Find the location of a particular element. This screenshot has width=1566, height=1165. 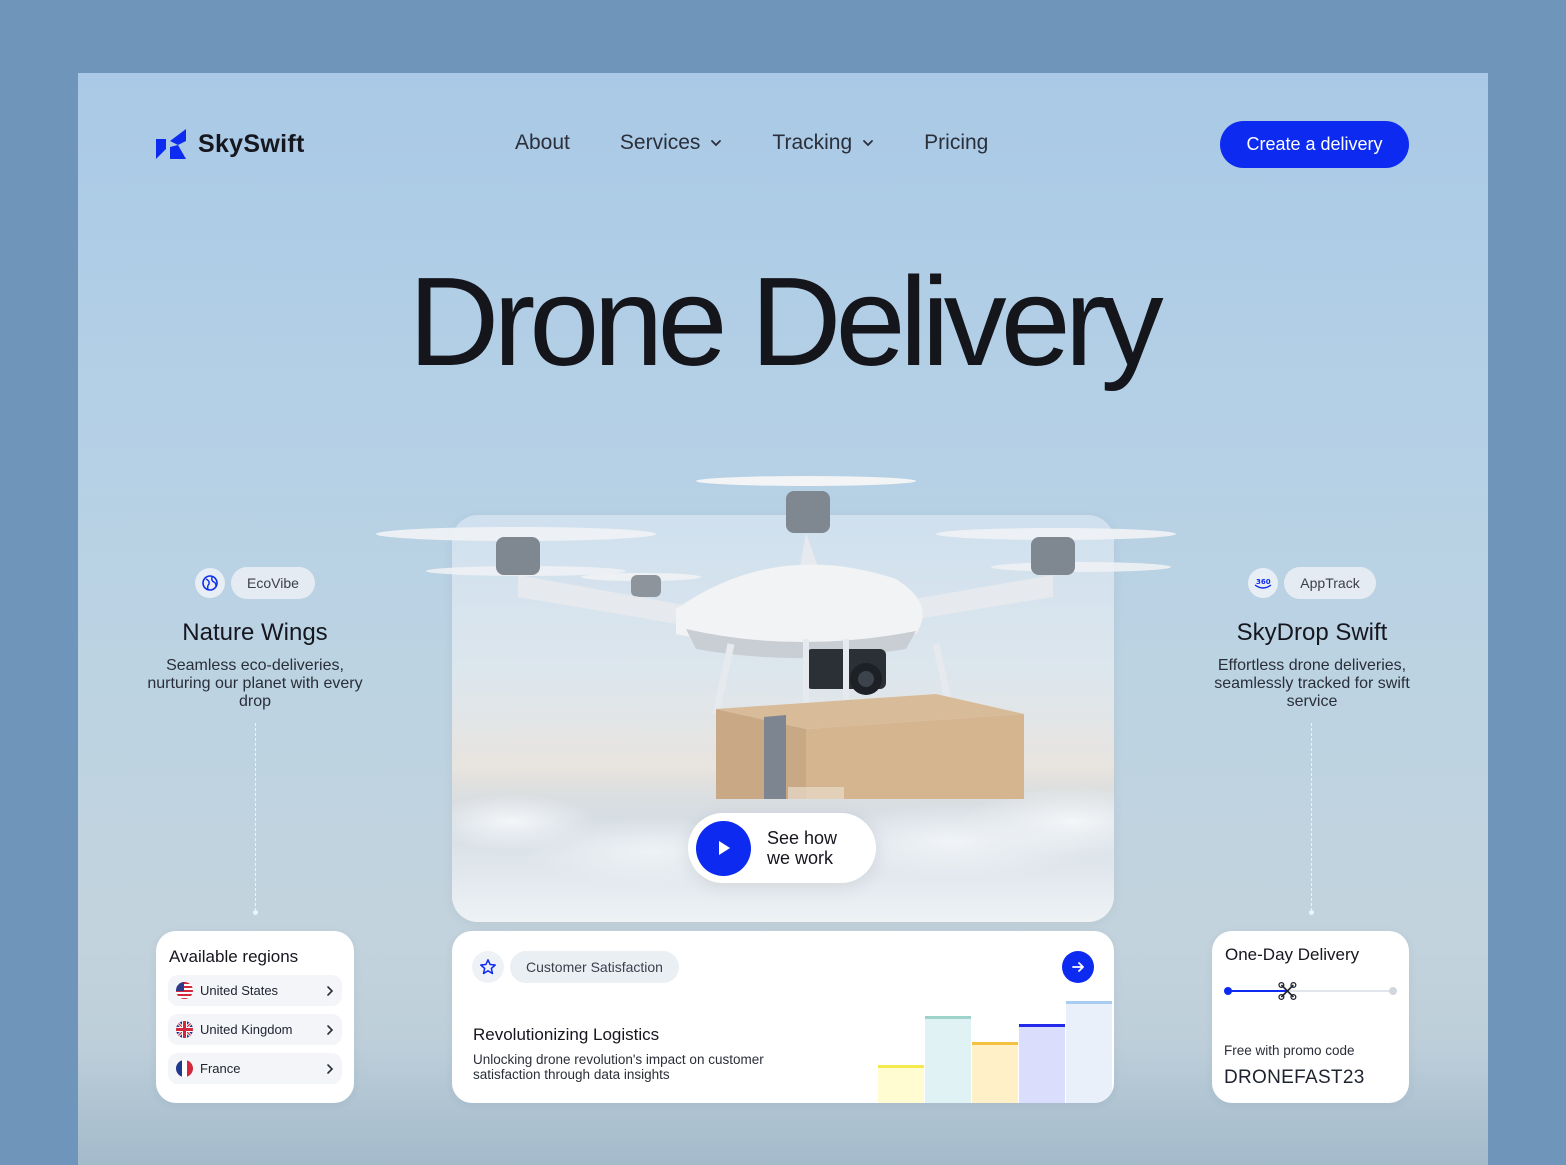

see-how-we-work-button: See how we work is located at coordinates (782, 848).